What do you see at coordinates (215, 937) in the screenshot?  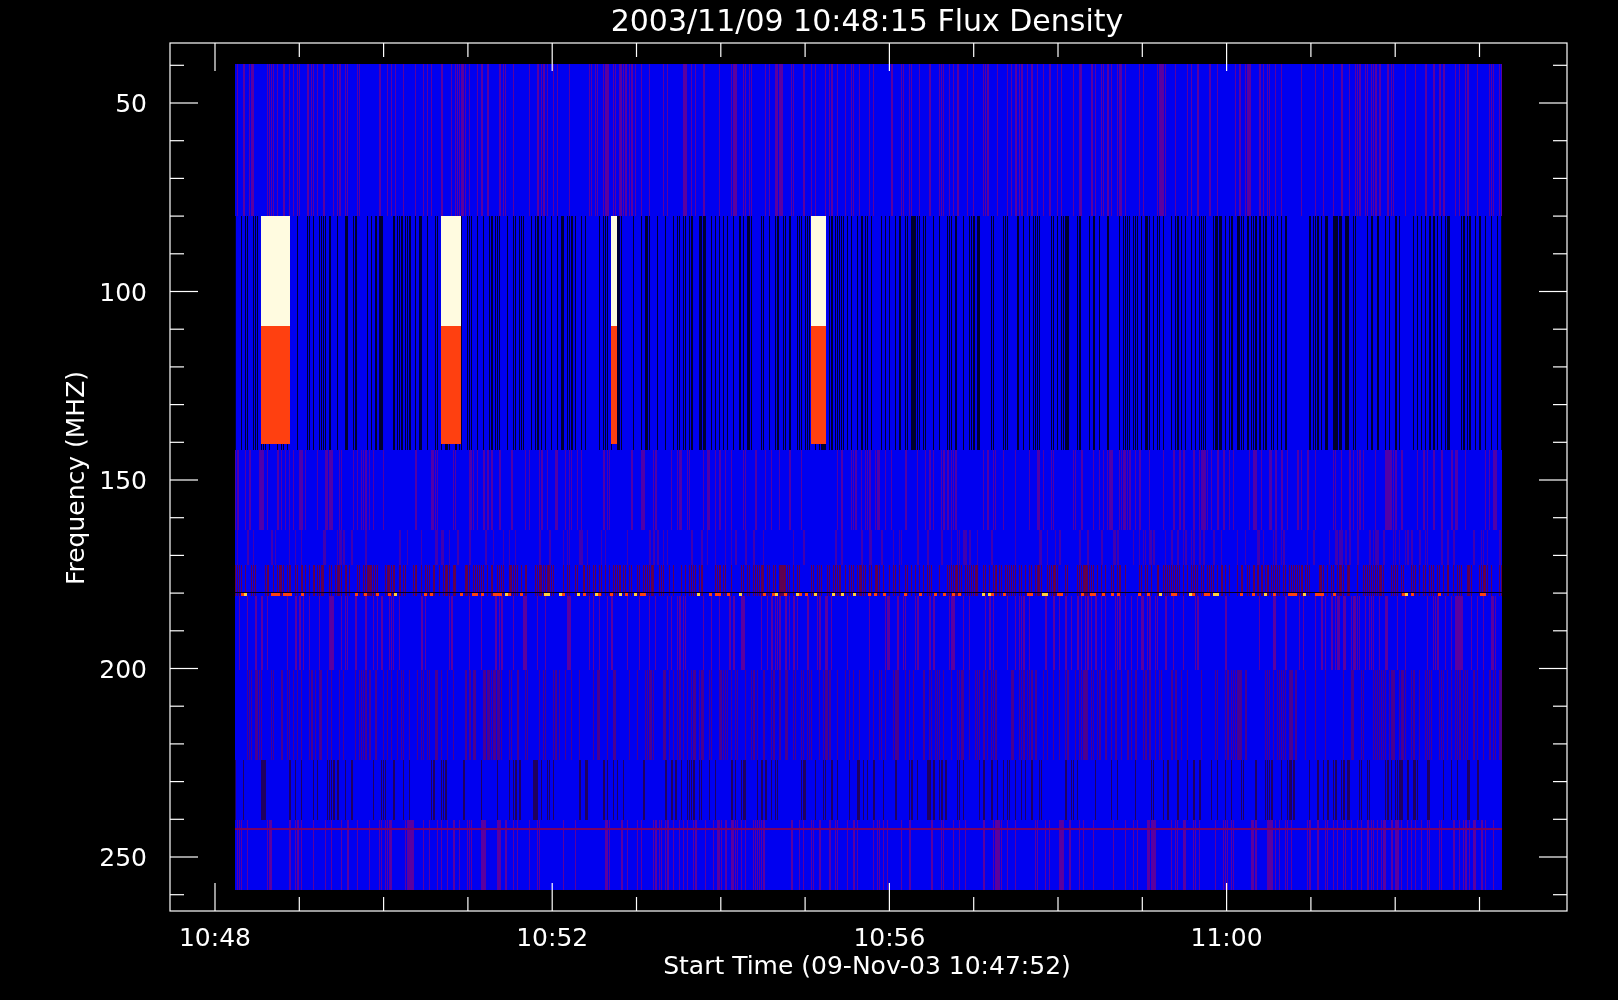 I see `x-tick-label: 10:48` at bounding box center [215, 937].